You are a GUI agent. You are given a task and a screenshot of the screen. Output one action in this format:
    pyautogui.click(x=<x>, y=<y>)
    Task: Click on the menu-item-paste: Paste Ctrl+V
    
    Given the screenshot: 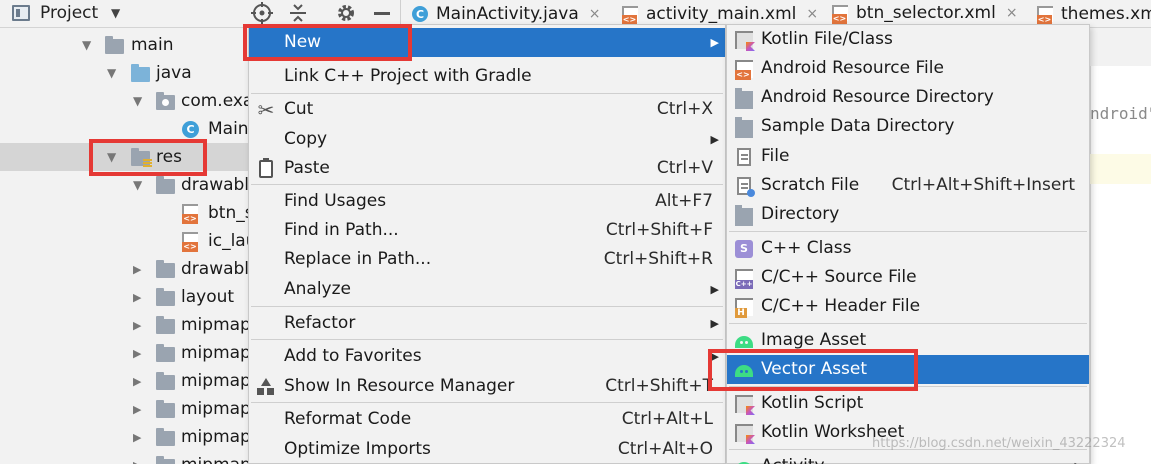 What is the action you would take?
    pyautogui.click(x=487, y=168)
    